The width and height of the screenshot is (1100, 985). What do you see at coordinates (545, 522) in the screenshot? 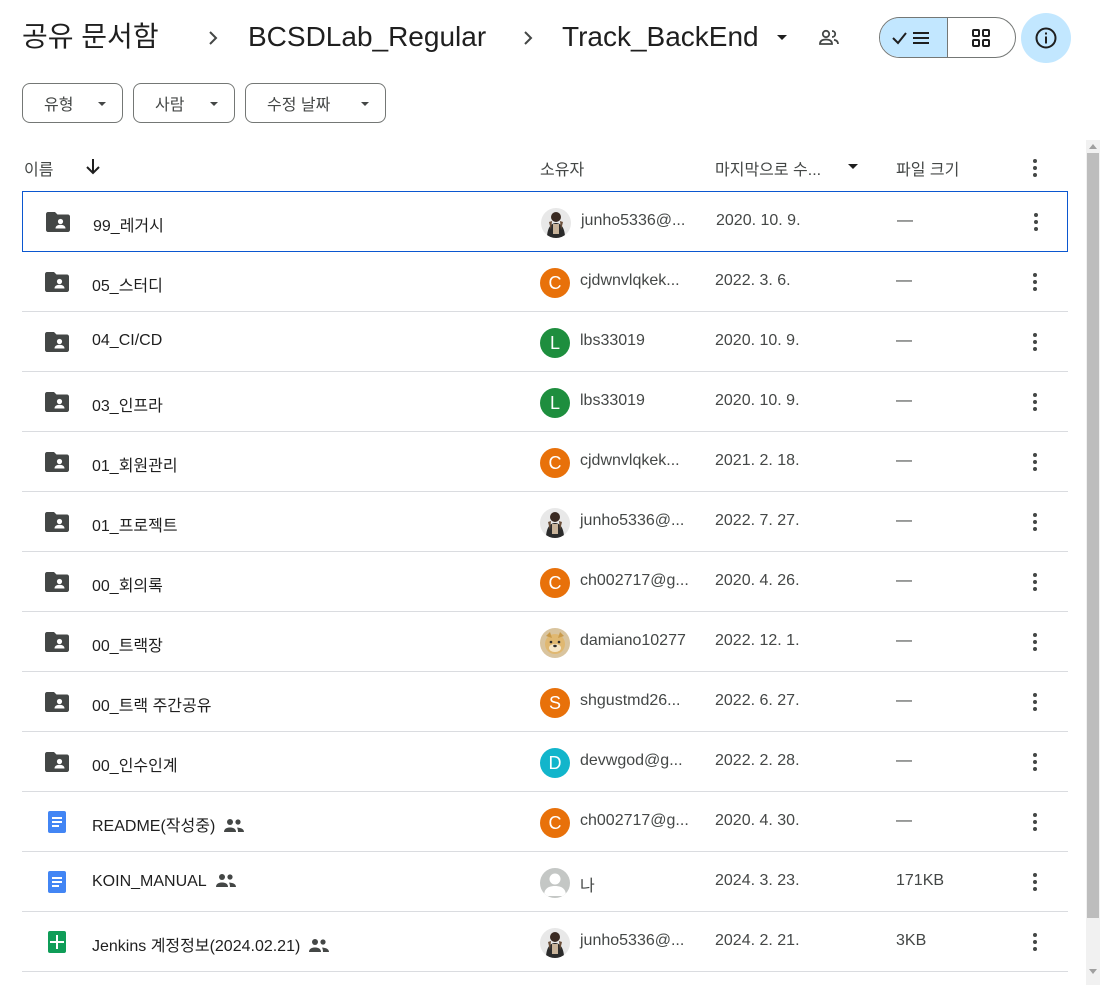
I see `table-row: 01_프로젝트 junho5336@... 2022. 7. 27. —` at bounding box center [545, 522].